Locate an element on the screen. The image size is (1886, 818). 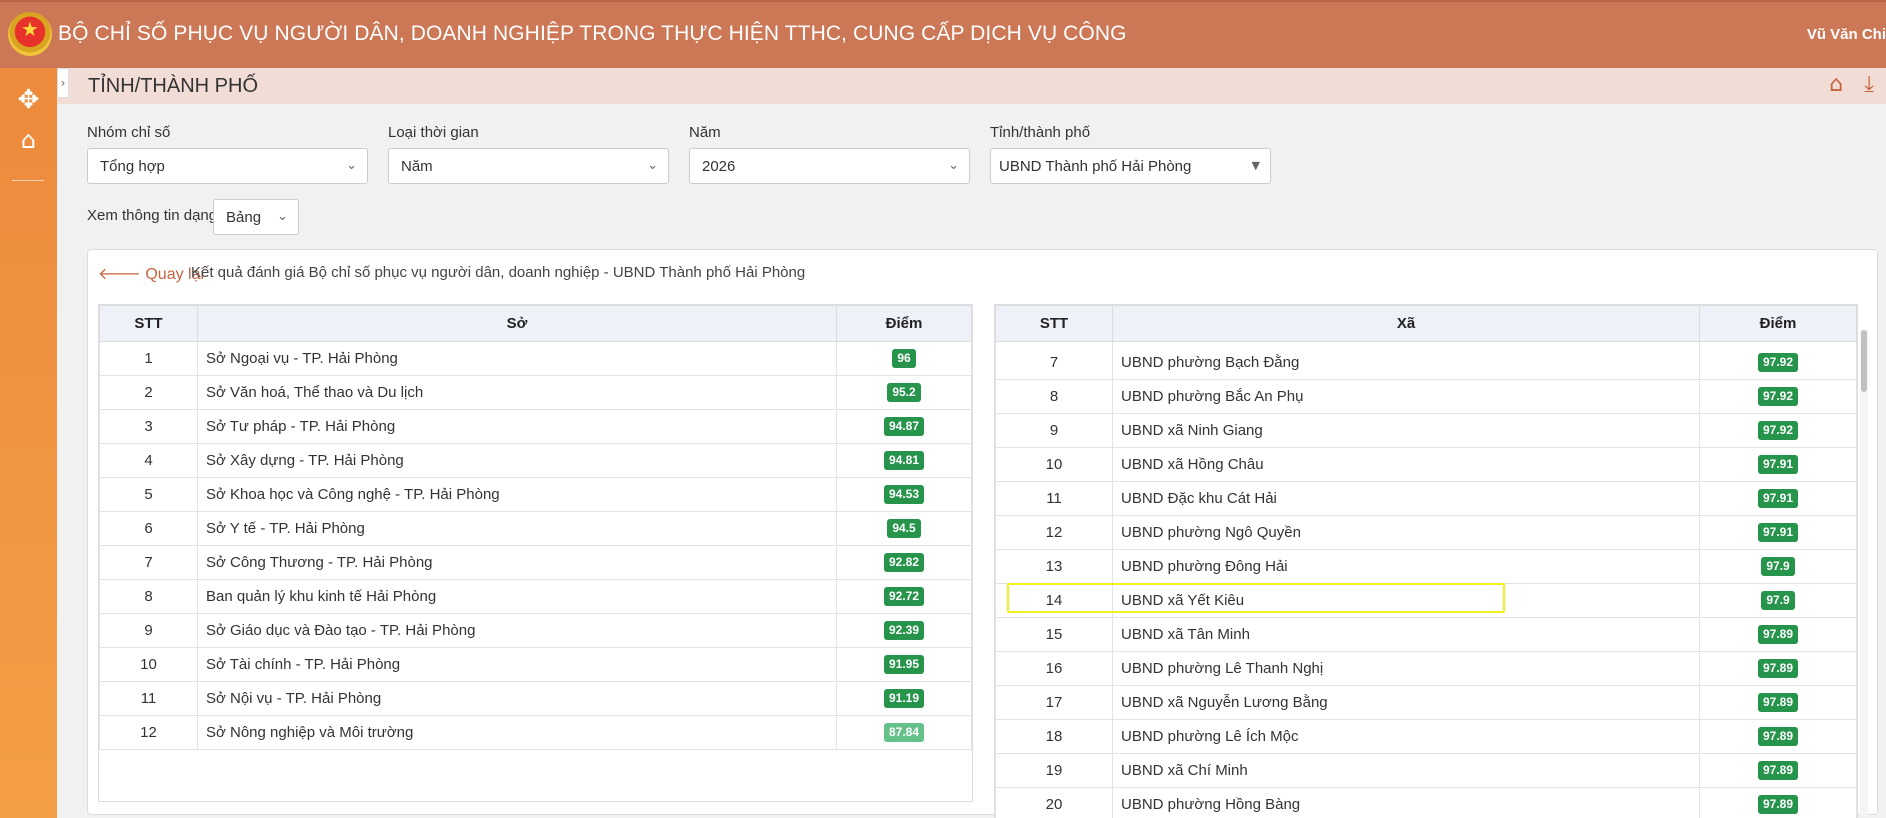
view-mode-select: Bảng ⌄ is located at coordinates (256, 217).